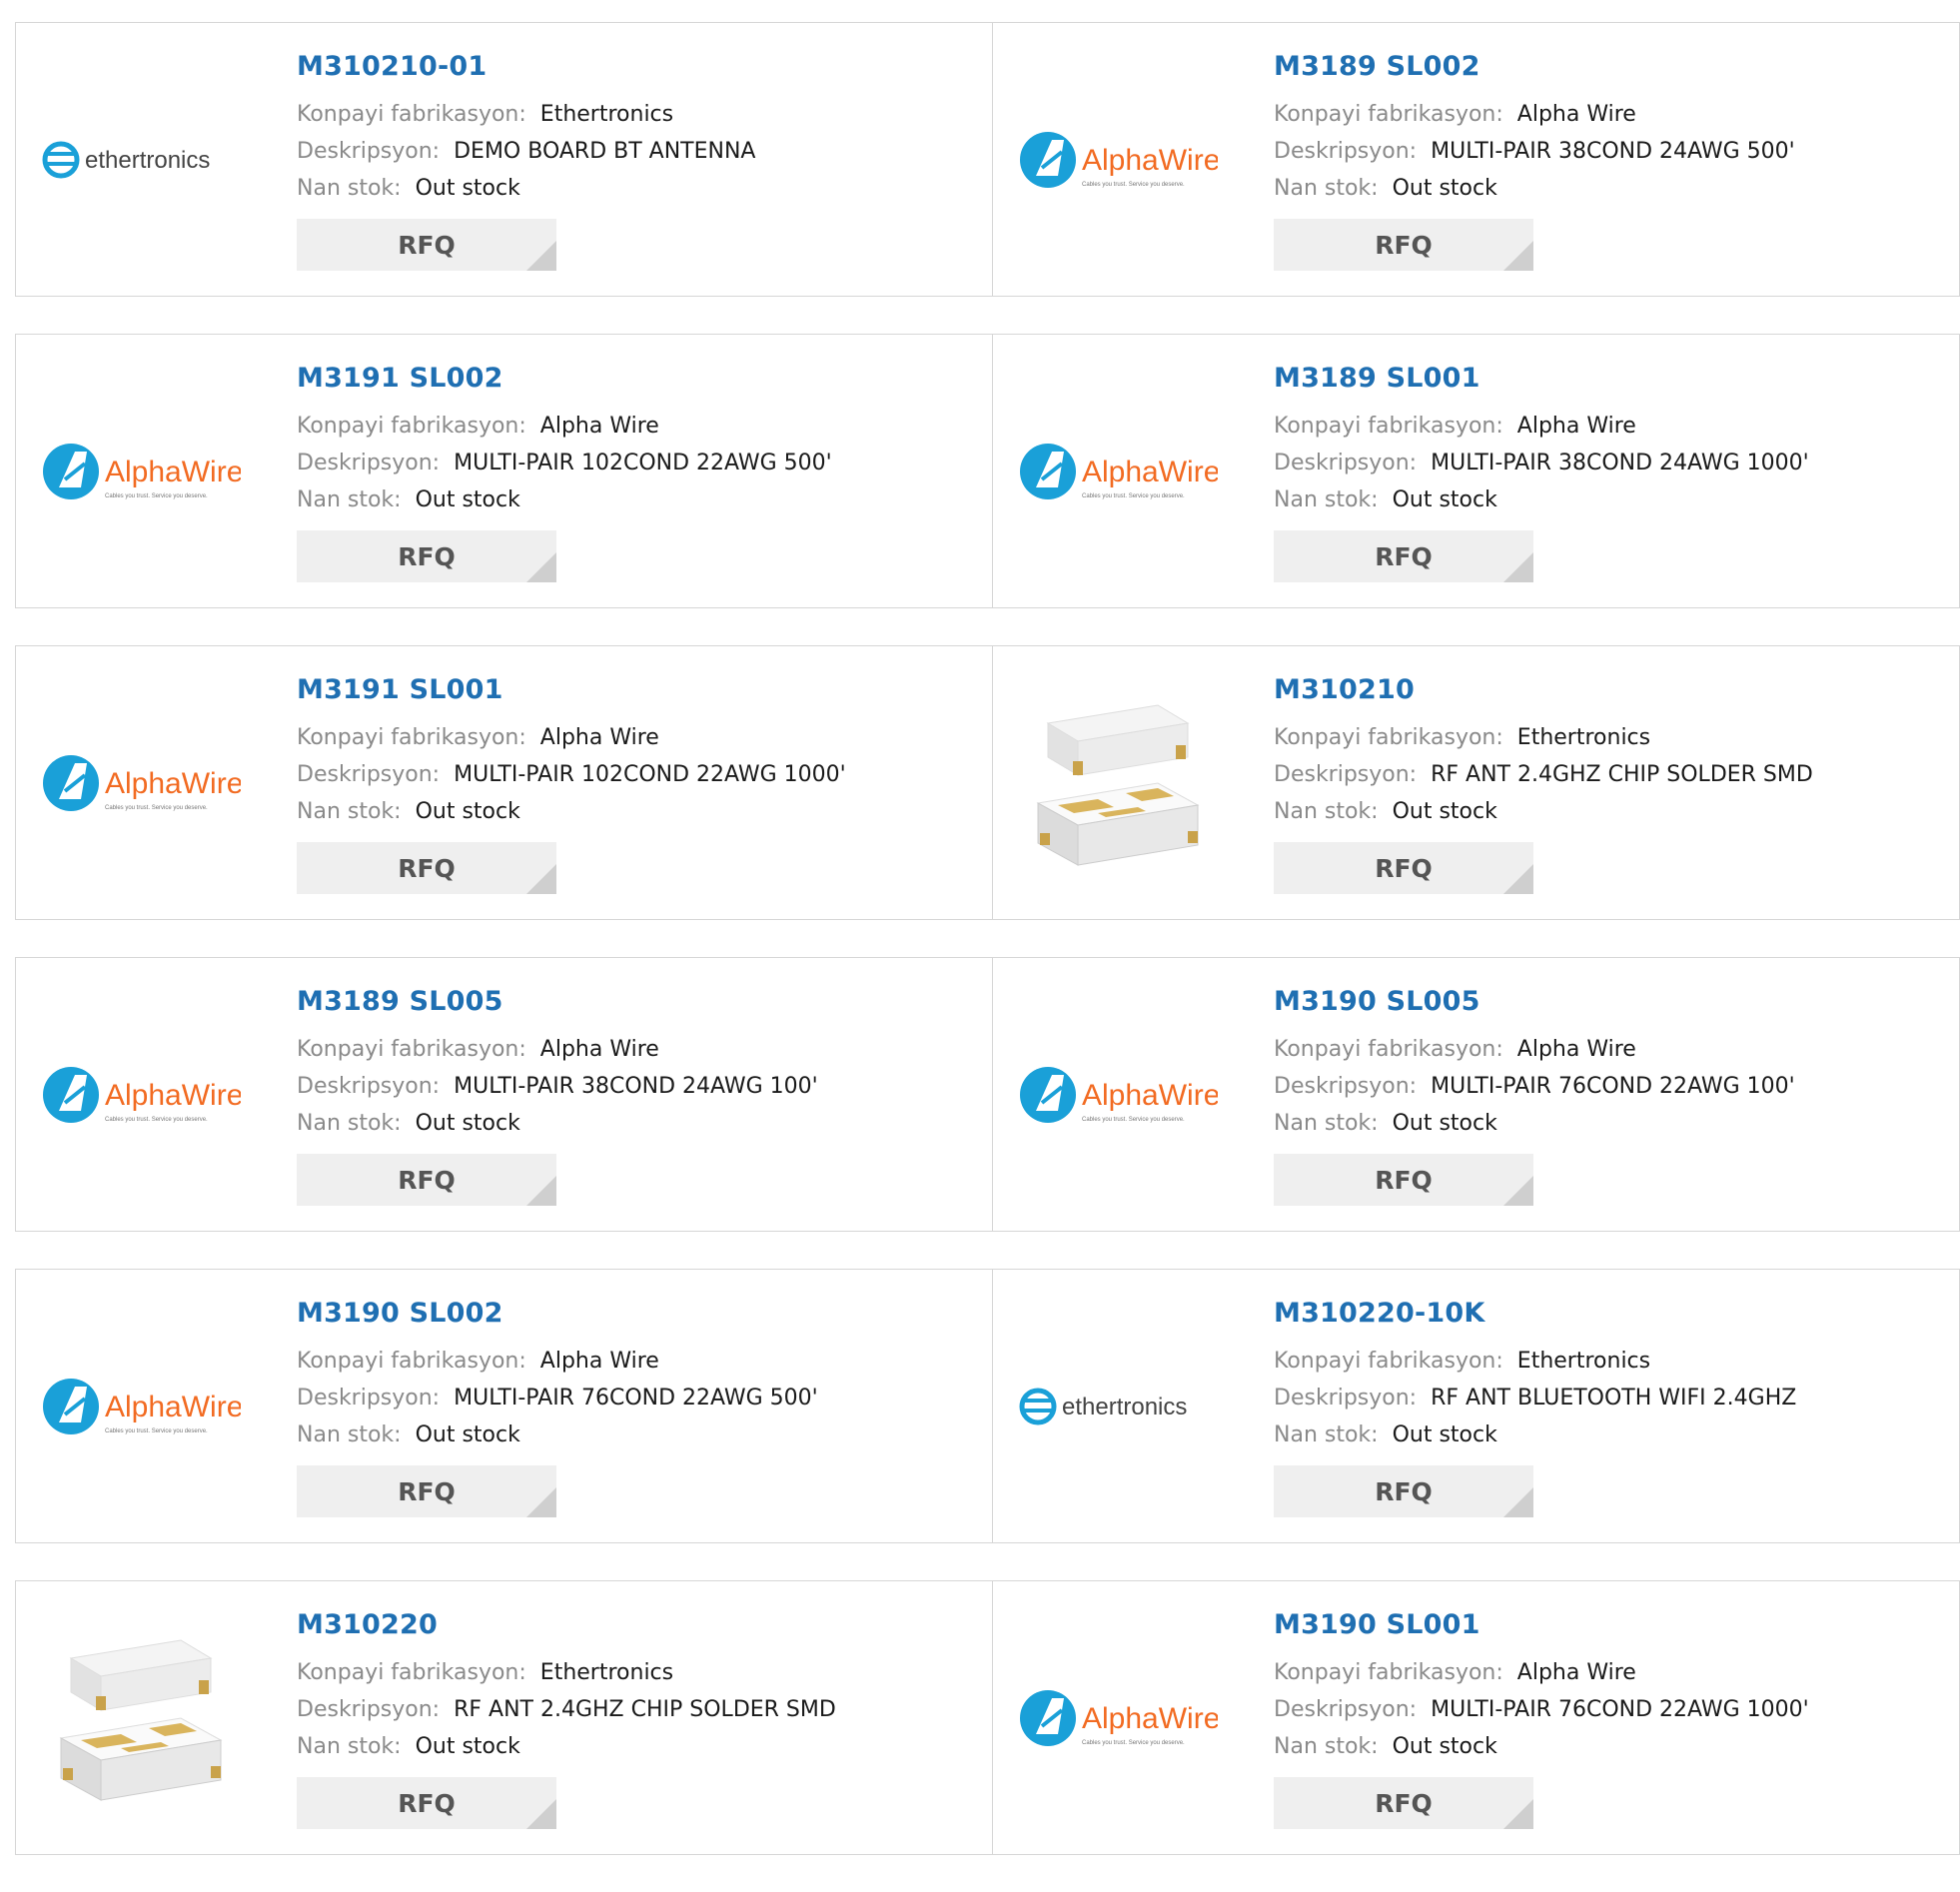 The image size is (1960, 1892). What do you see at coordinates (1613, 151) in the screenshot?
I see `description-value: MULTI-PAIR 38COND 24AWG 500'` at bounding box center [1613, 151].